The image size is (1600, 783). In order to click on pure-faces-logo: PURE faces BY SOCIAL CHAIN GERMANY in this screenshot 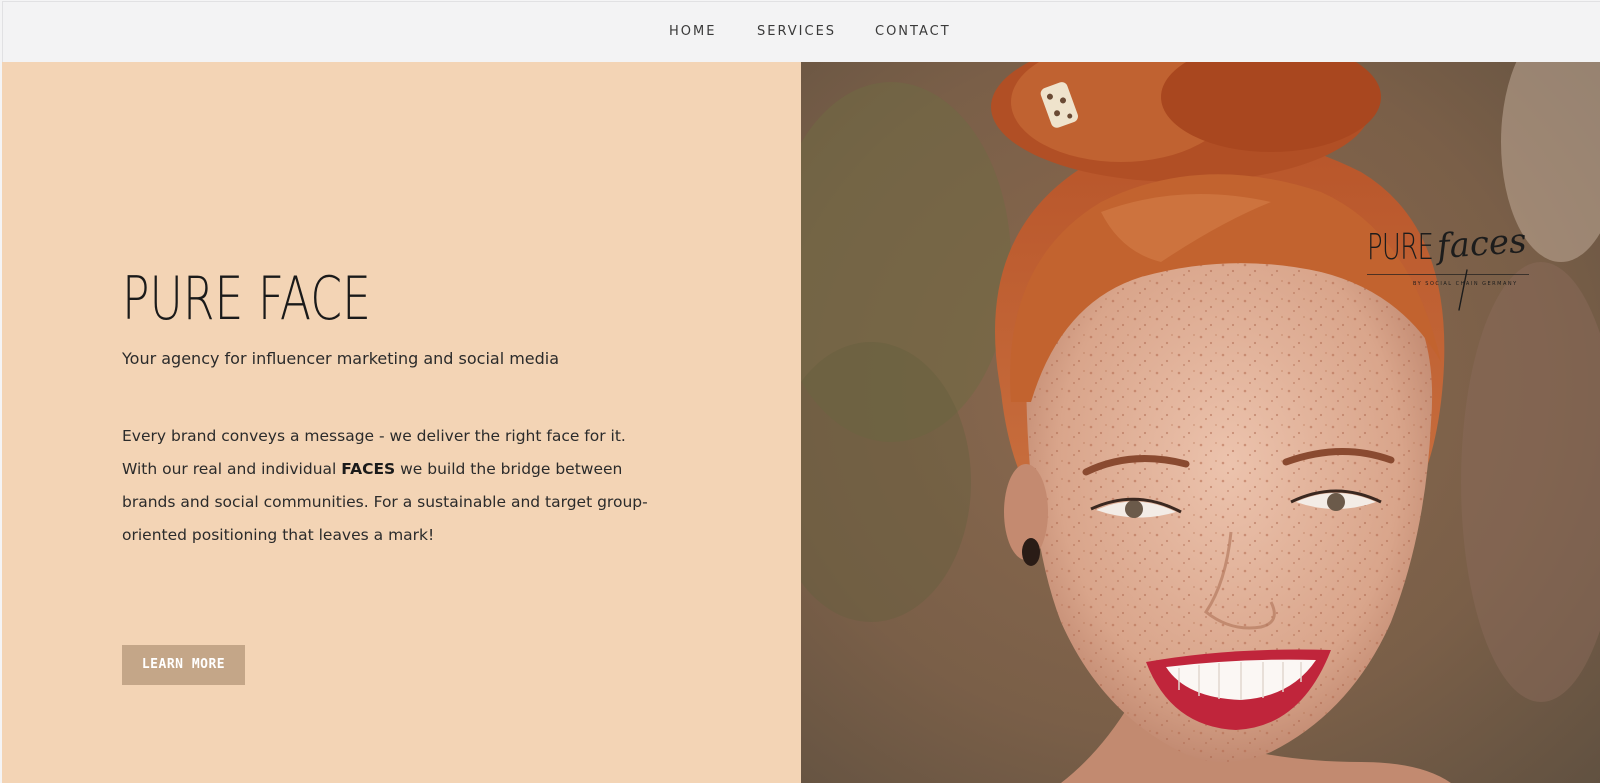, I will do `click(1451, 267)`.